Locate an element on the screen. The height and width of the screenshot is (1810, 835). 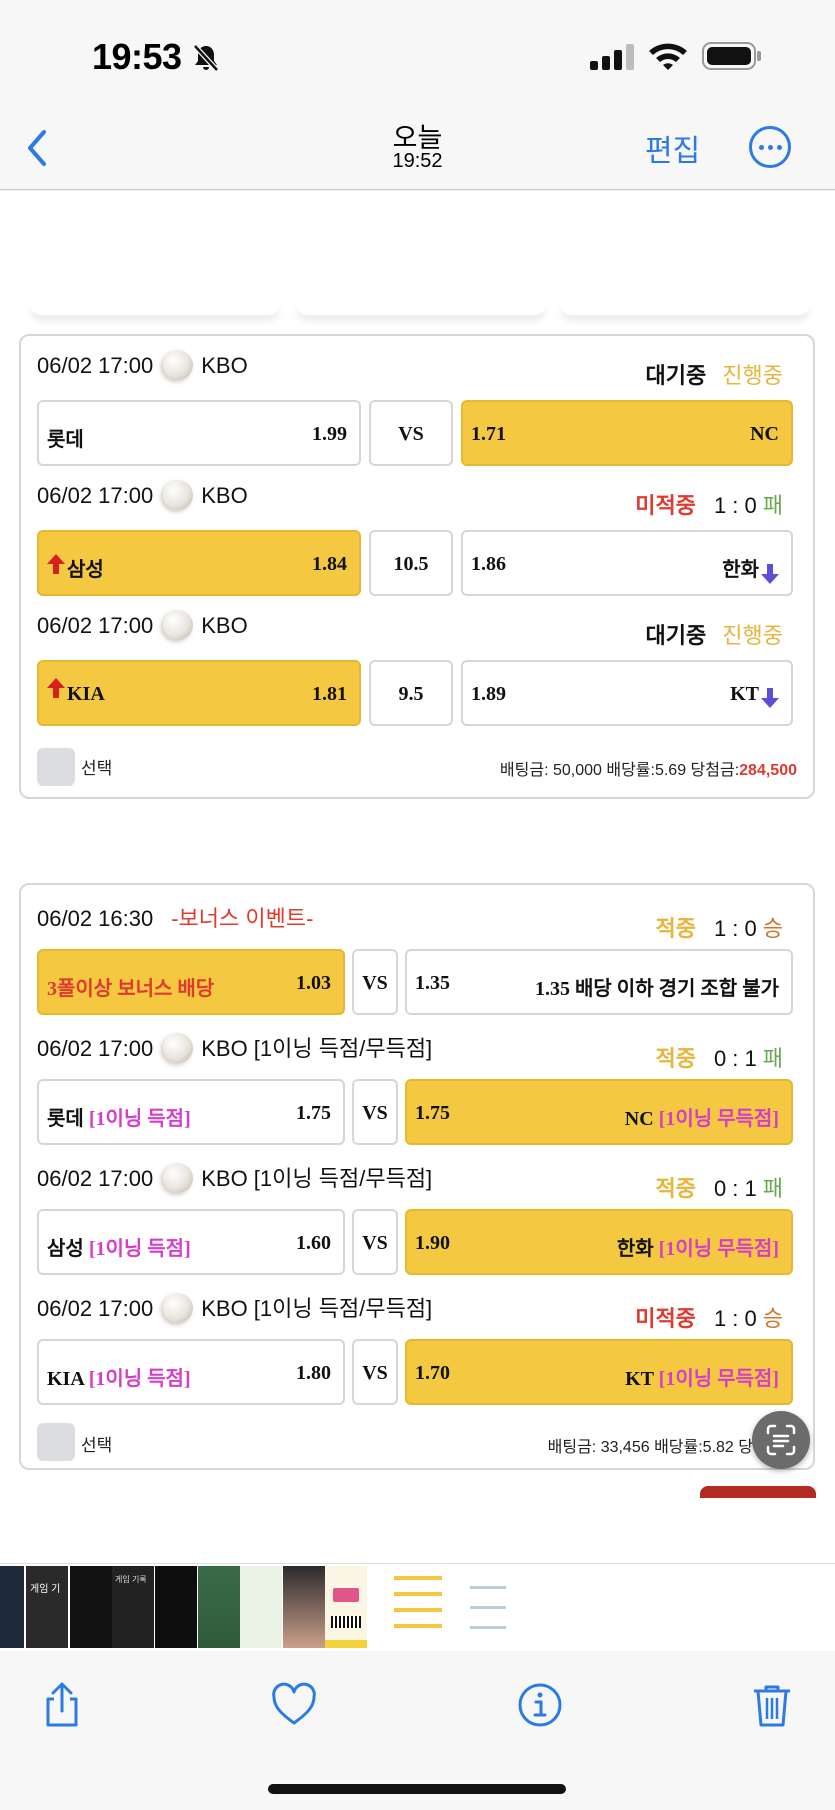
mid-button: 9.5 is located at coordinates (411, 693).